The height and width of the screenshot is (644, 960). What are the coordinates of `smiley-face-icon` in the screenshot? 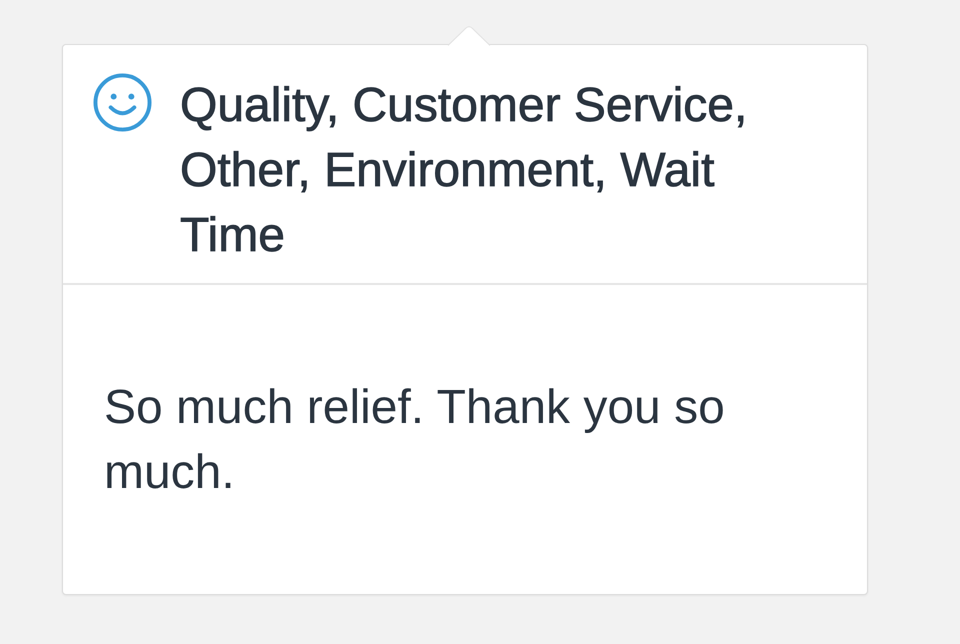 It's located at (122, 102).